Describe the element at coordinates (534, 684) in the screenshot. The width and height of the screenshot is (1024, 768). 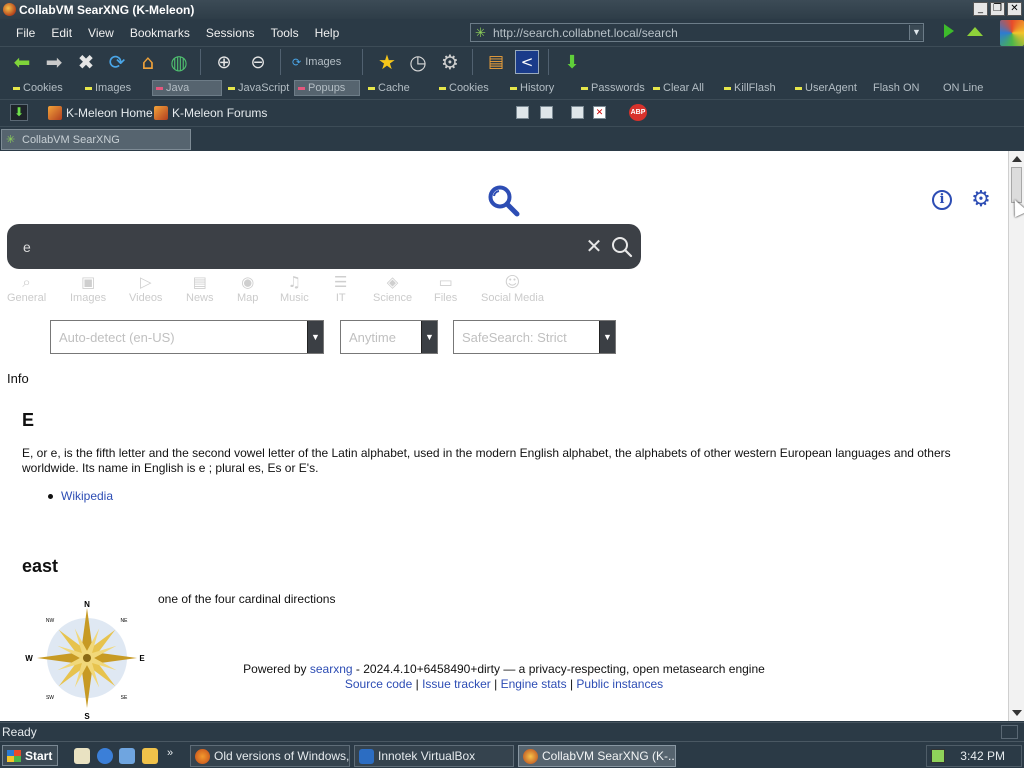
I see `engine-stats-link: Engine stats` at that location.